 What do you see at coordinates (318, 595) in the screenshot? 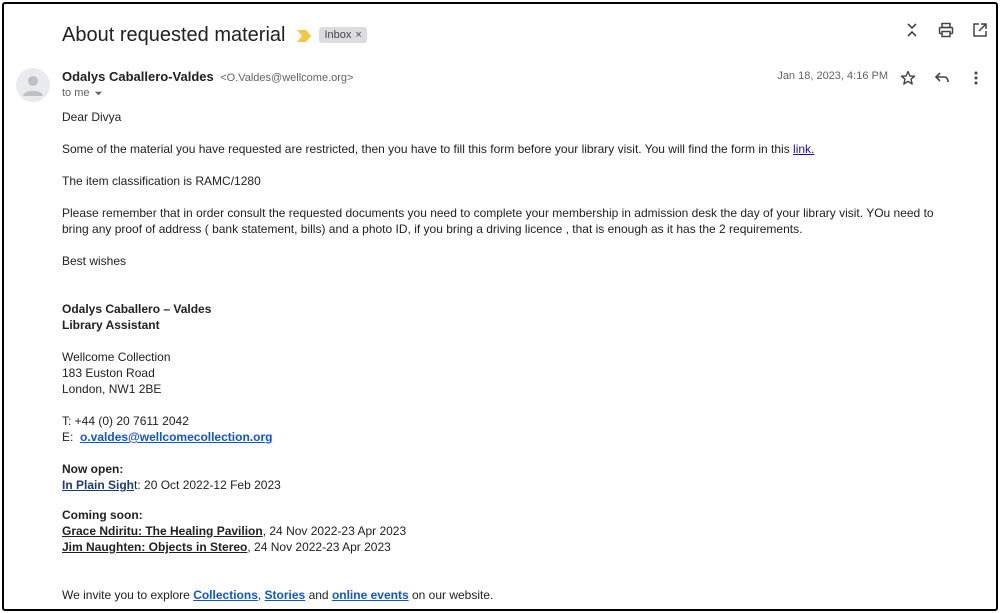
I see `invite-text-mid: and` at bounding box center [318, 595].